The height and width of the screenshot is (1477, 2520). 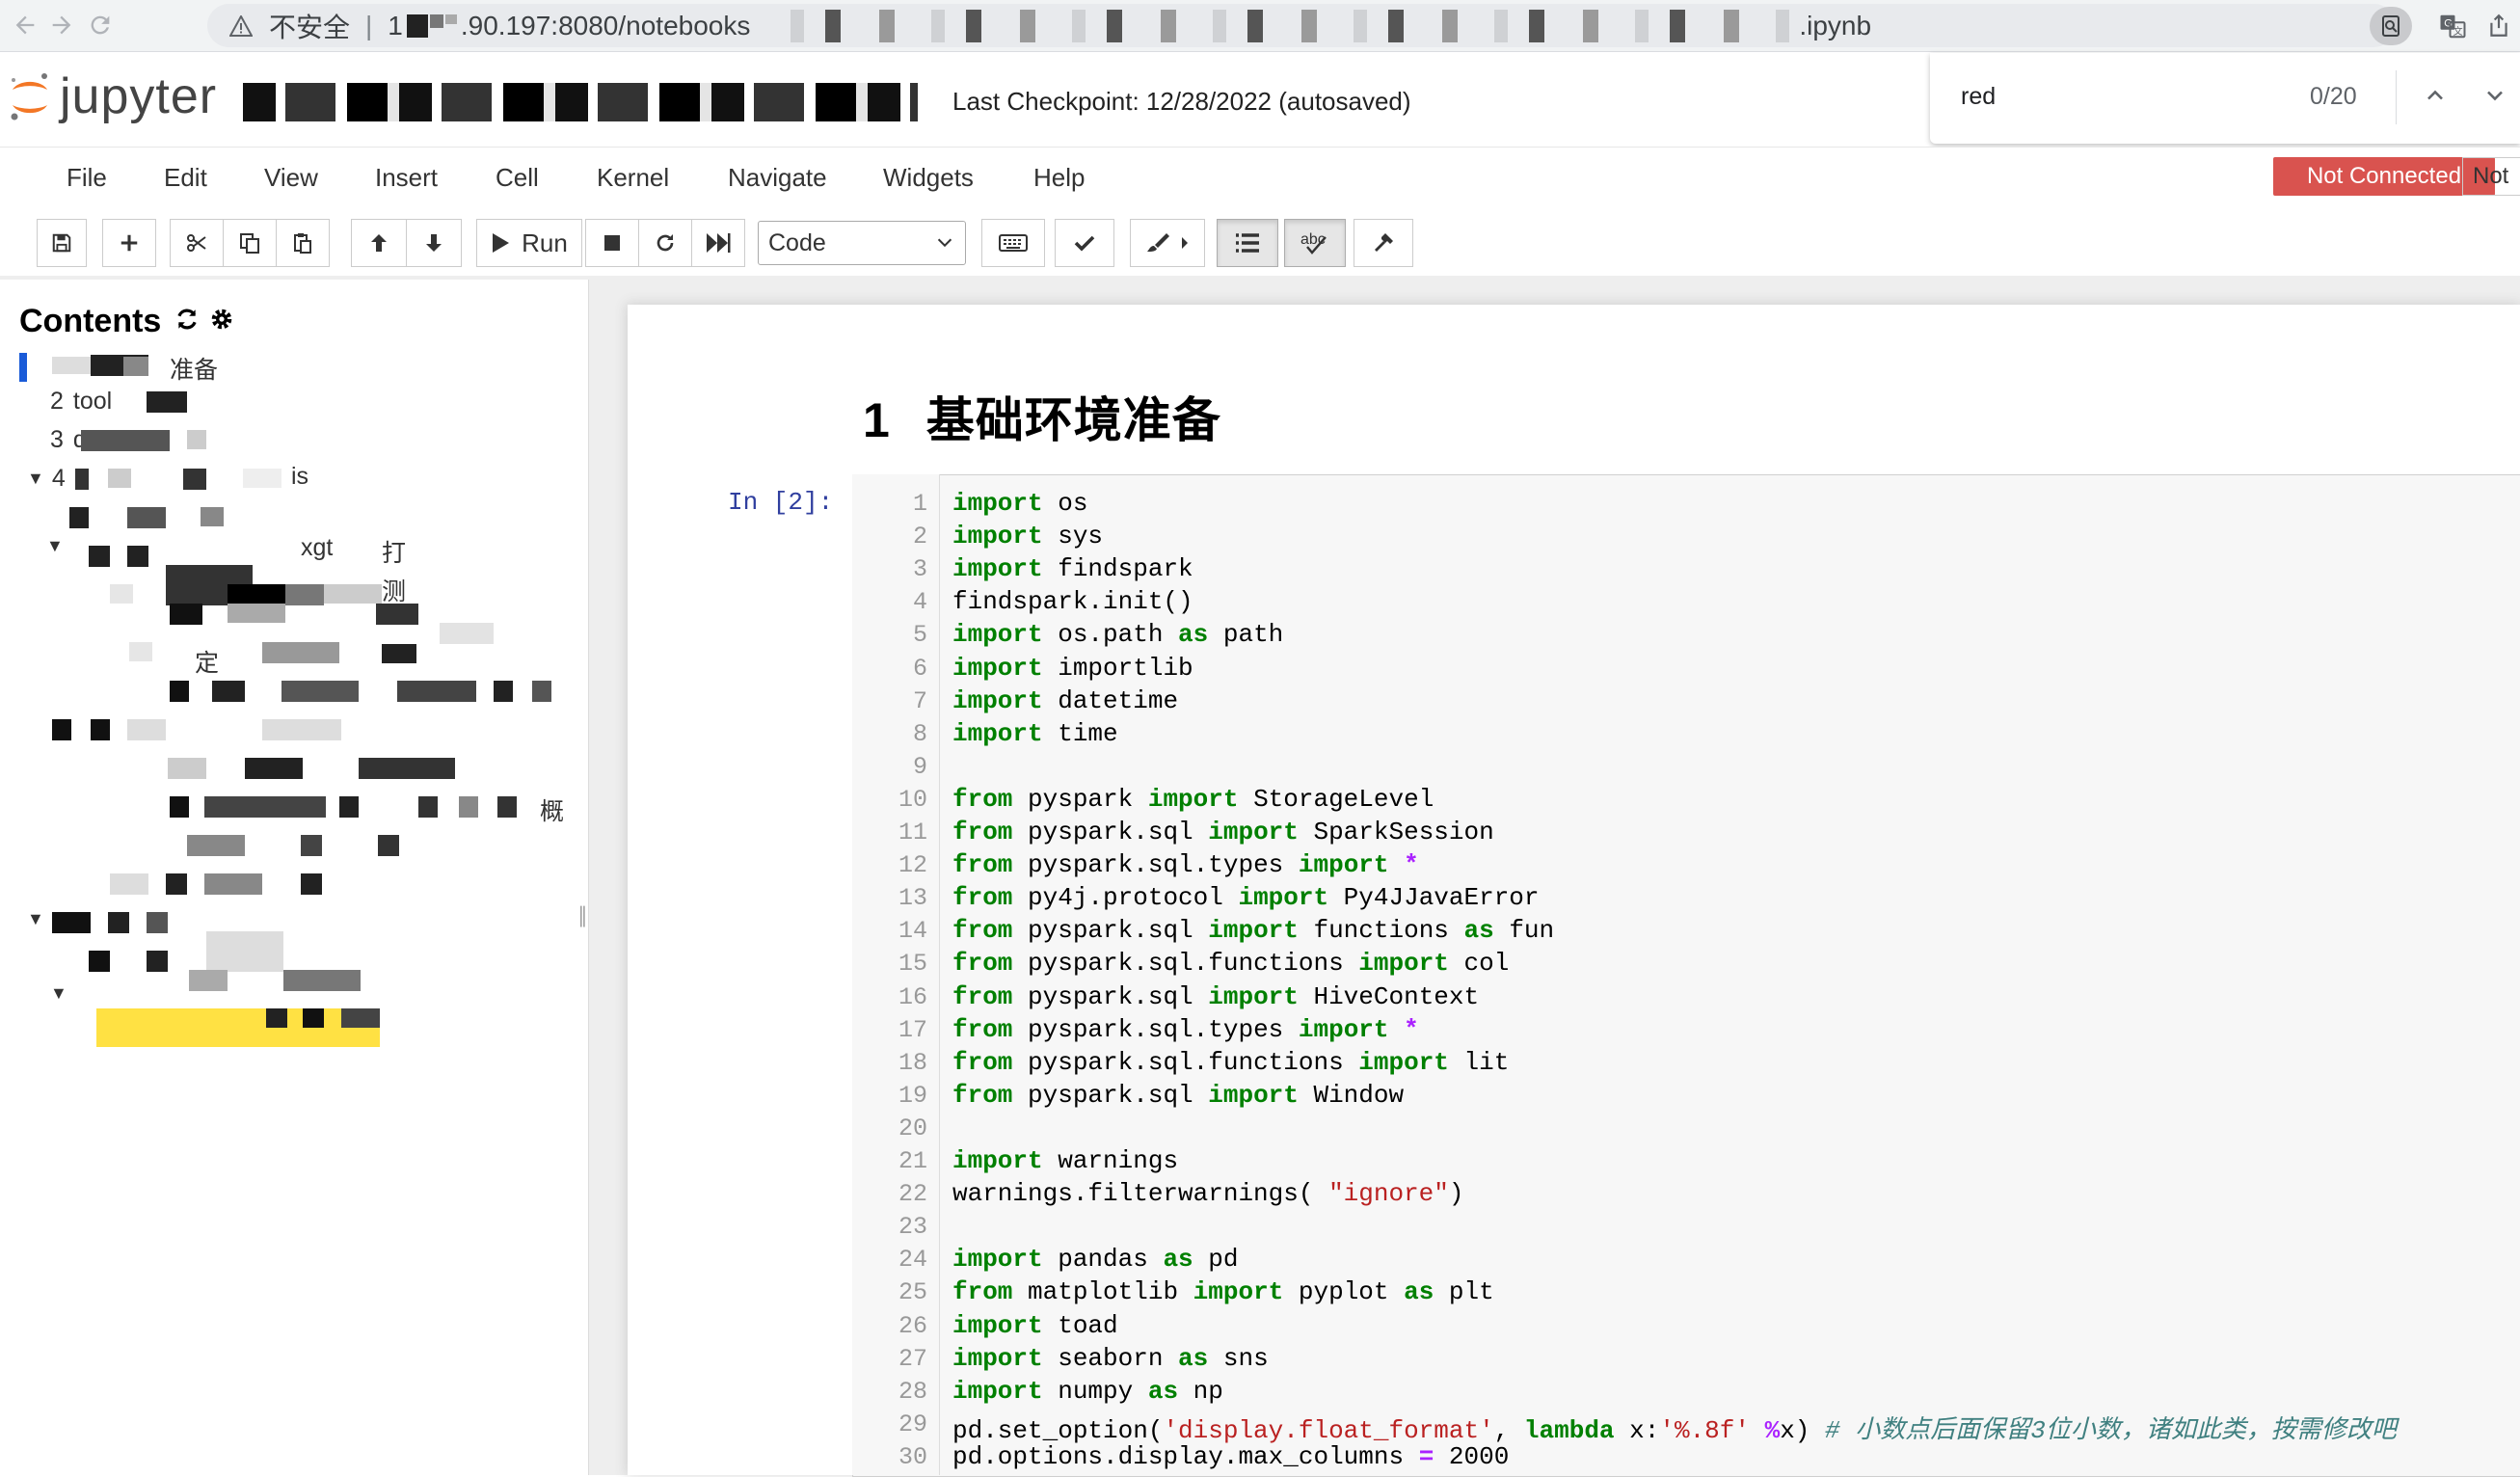 What do you see at coordinates (1223, 832) in the screenshot?
I see `code-line: from pyspark.sql import SparkSession` at bounding box center [1223, 832].